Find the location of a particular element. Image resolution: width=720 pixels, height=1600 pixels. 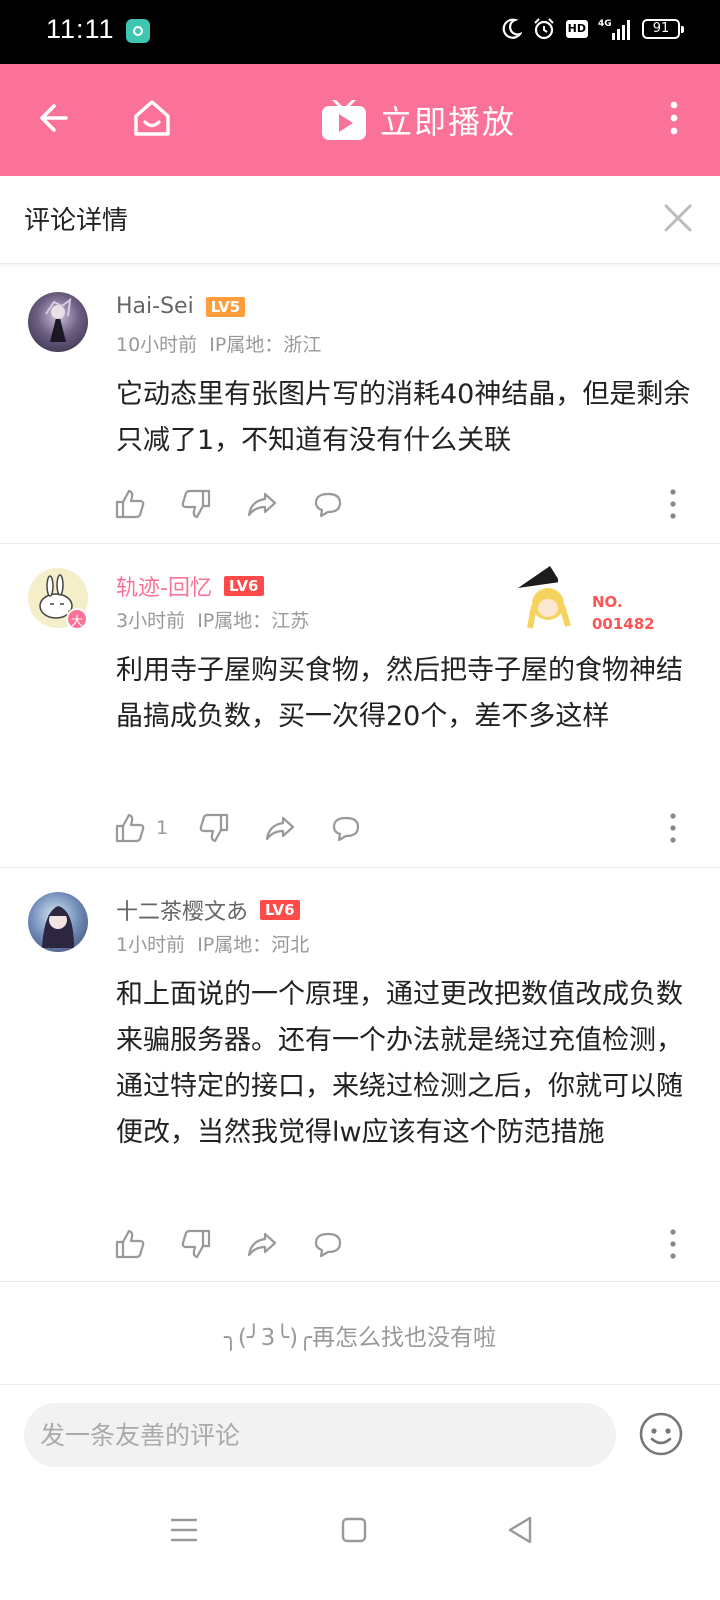

comment-meta: 1小时前 IP属地：河北 is located at coordinates (212, 943).